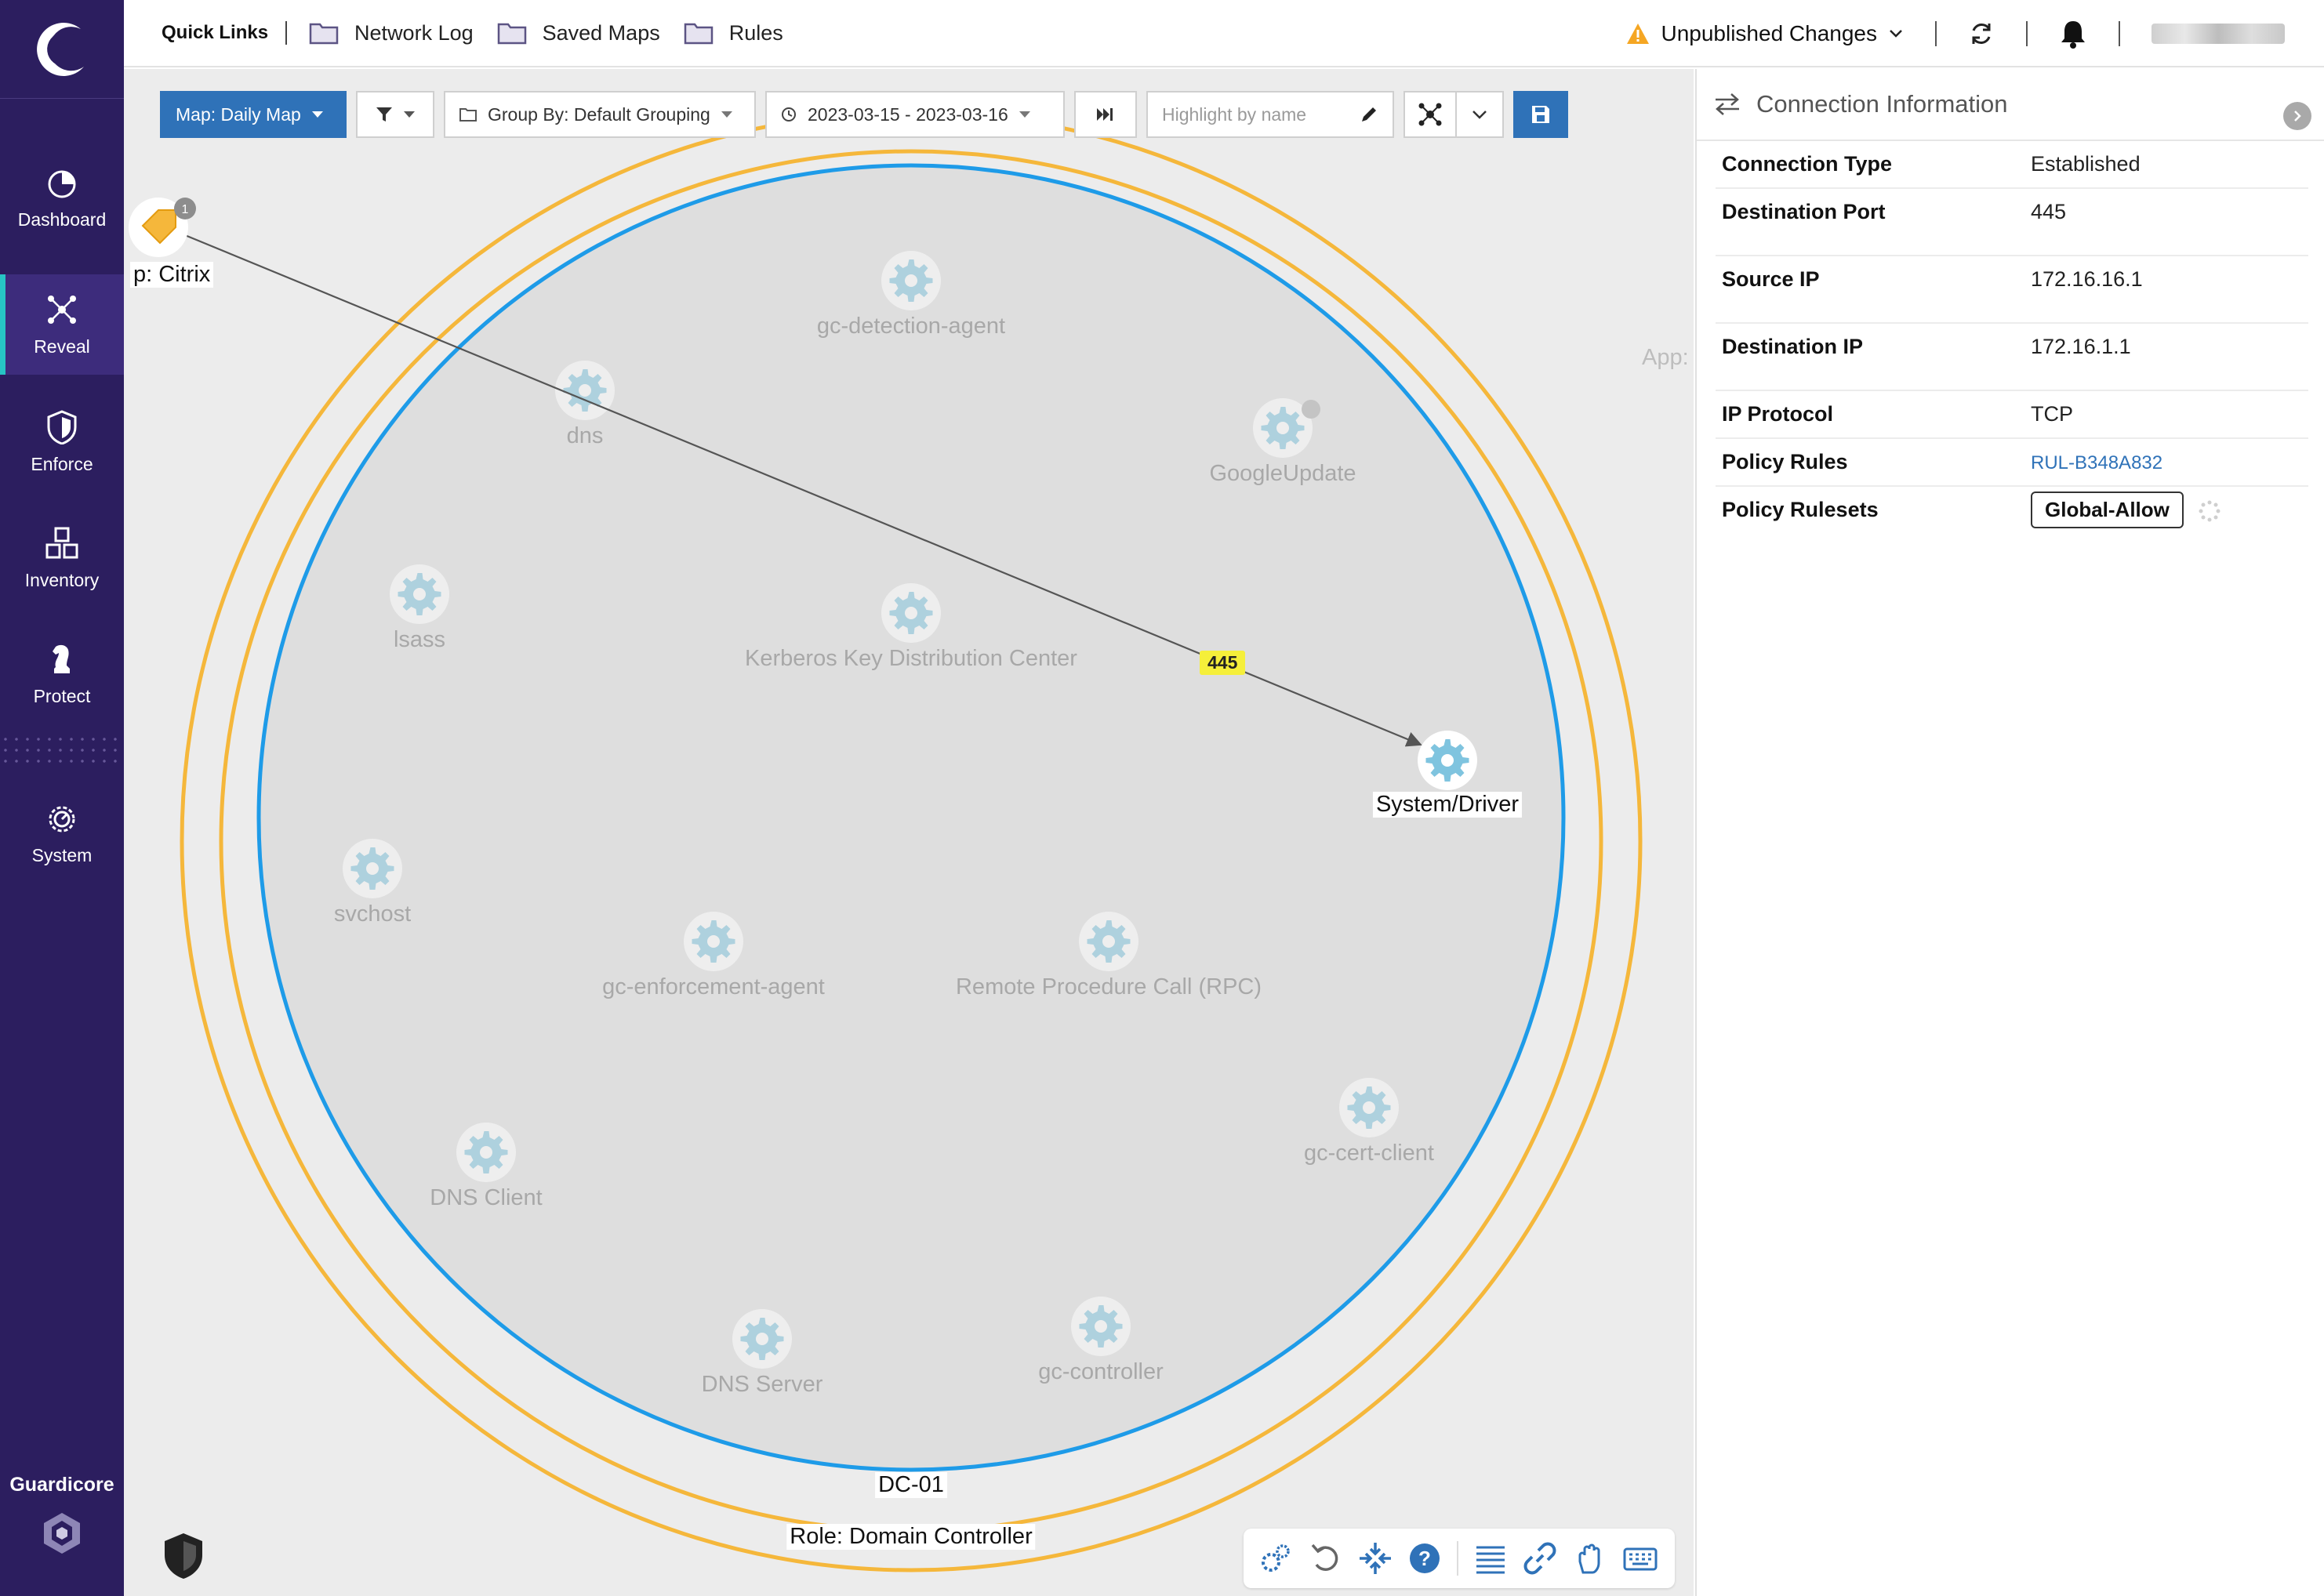 The image size is (2324, 1596). What do you see at coordinates (185, 209) in the screenshot?
I see `source-badge: 1` at bounding box center [185, 209].